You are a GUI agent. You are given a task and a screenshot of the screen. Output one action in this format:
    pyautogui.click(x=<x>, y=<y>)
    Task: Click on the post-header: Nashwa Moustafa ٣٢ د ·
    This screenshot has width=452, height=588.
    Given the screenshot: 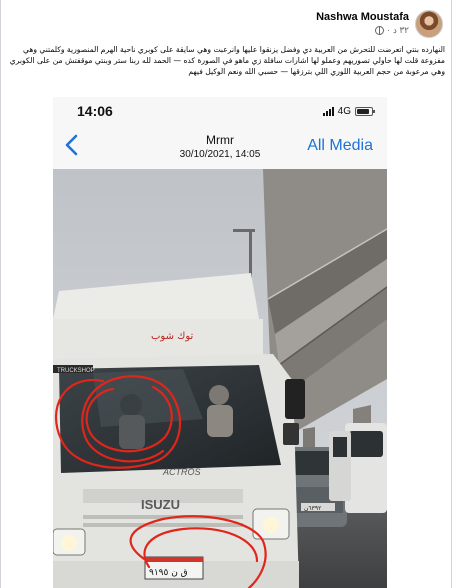 What is the action you would take?
    pyautogui.click(x=379, y=25)
    